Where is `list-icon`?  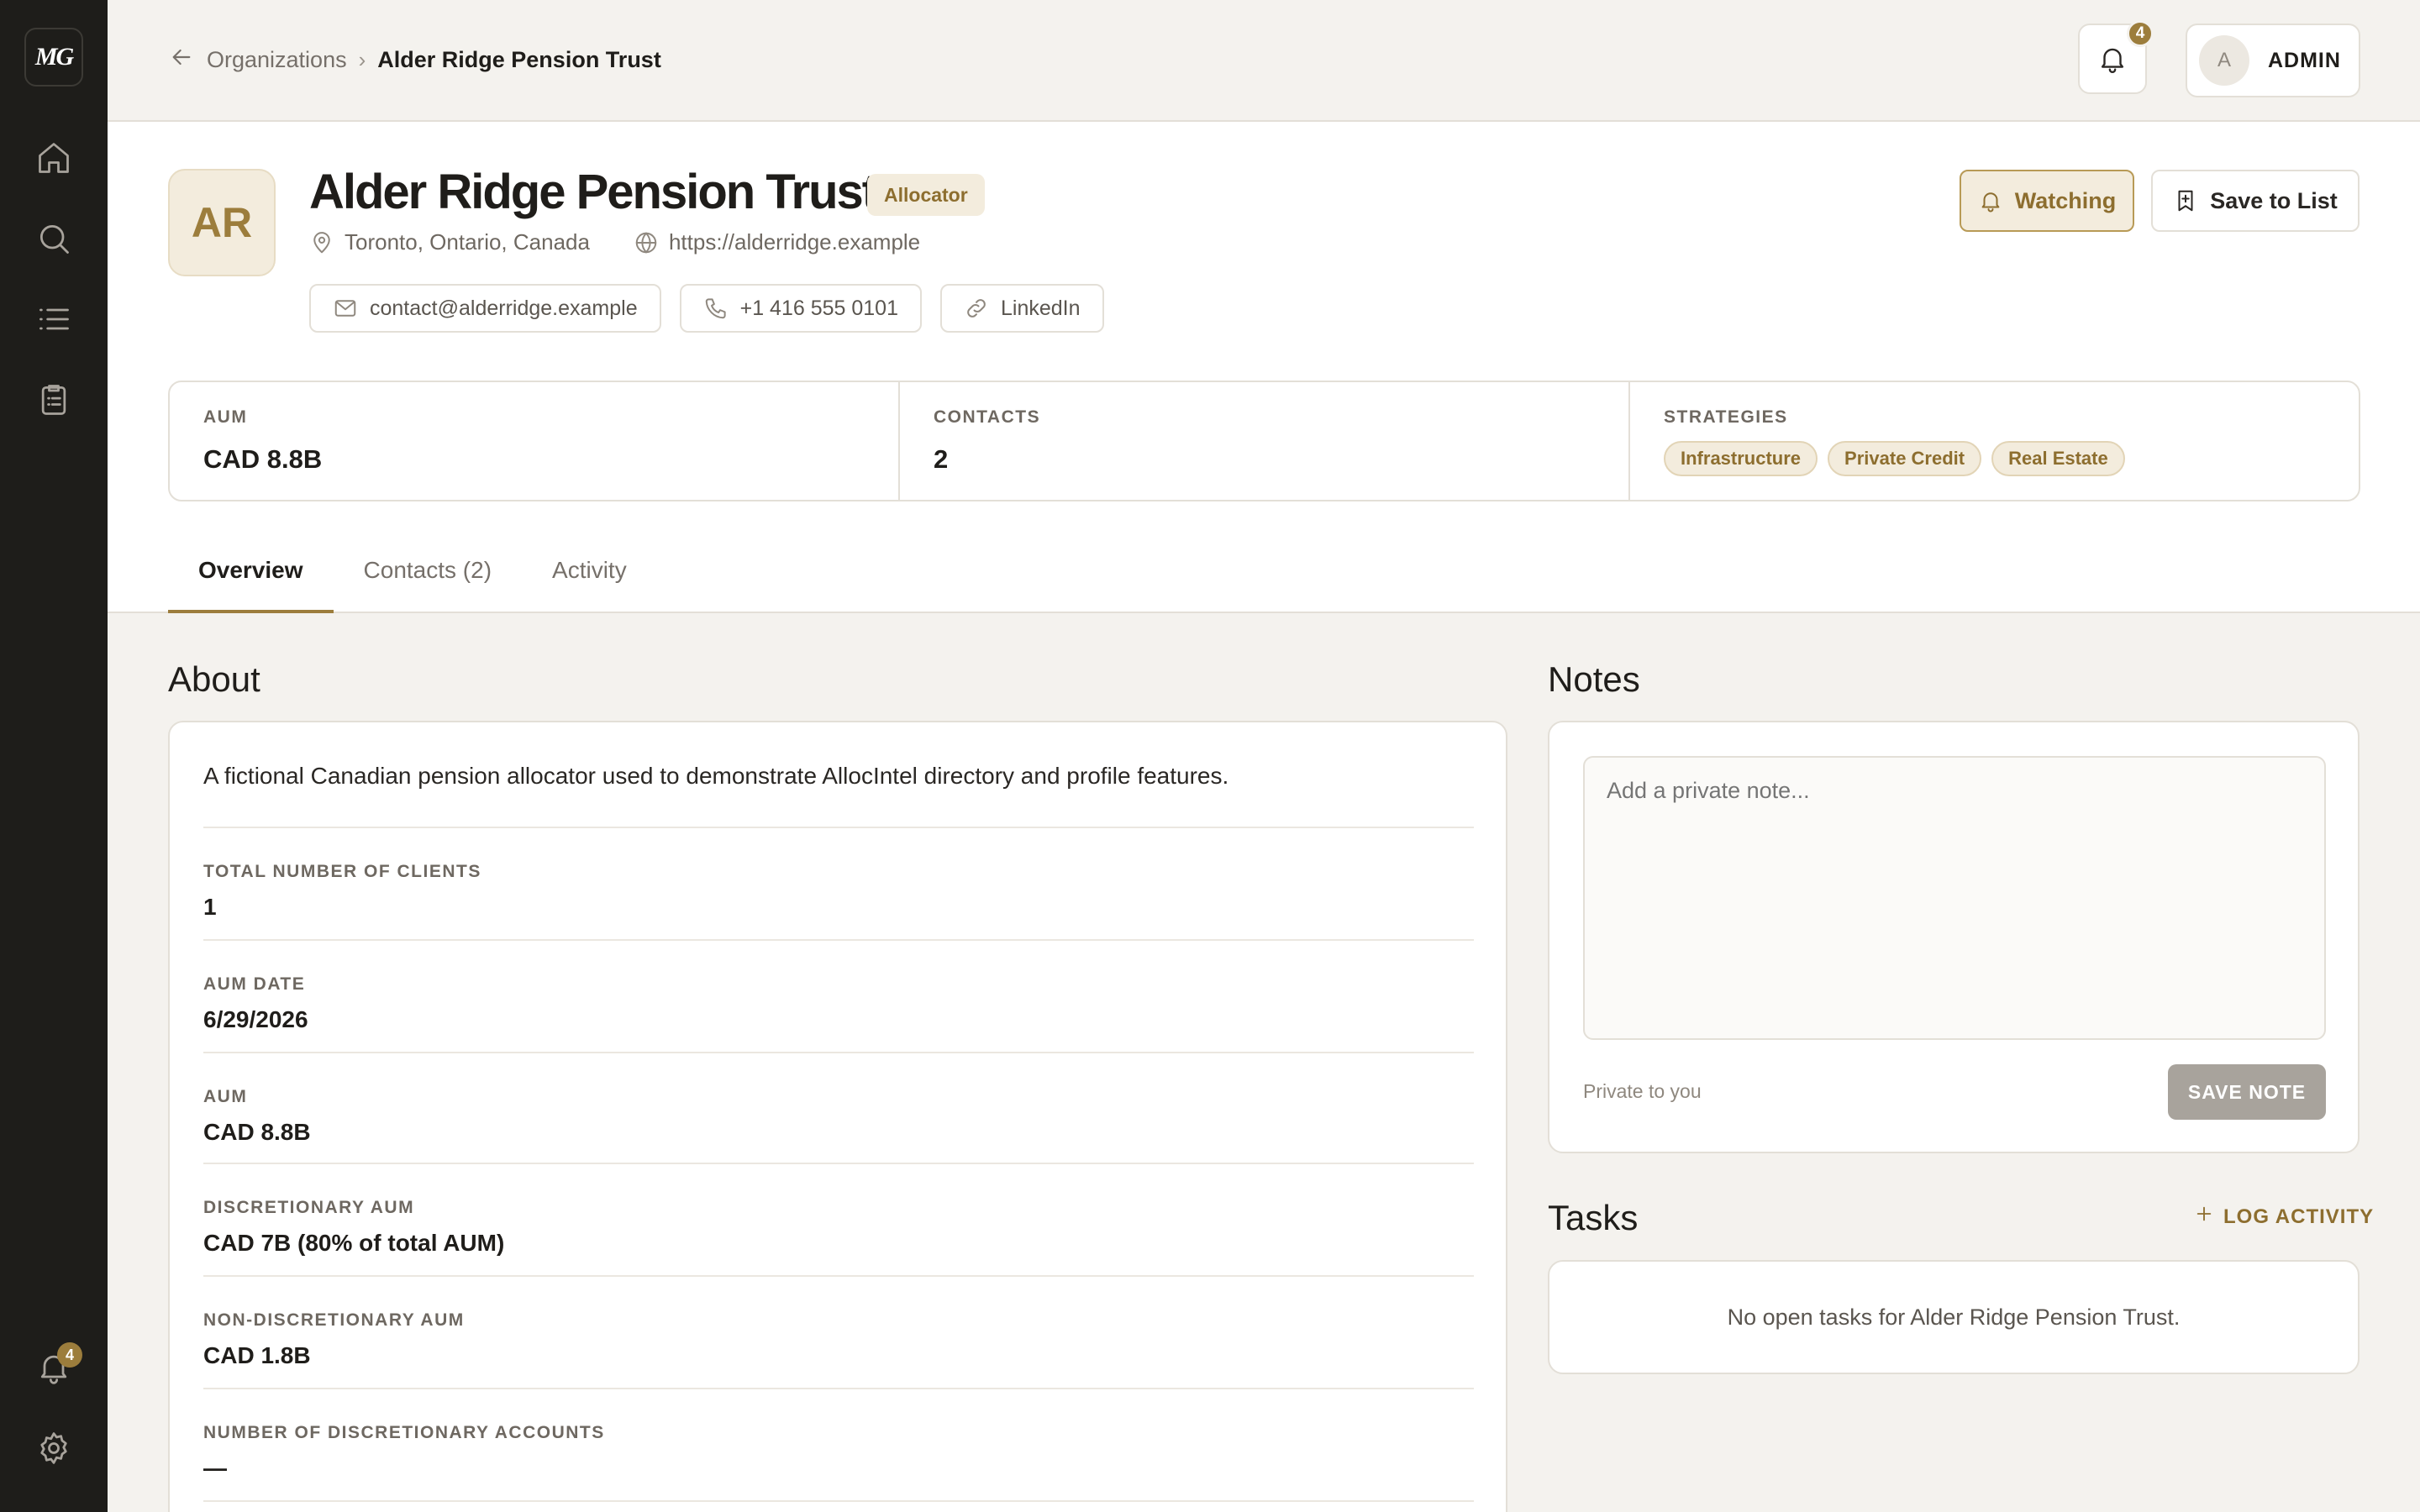
list-icon is located at coordinates (54, 319).